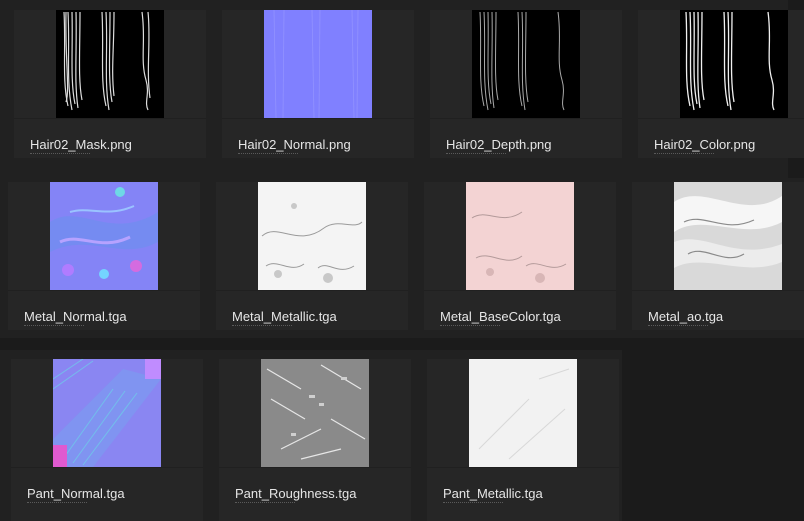 Image resolution: width=804 pixels, height=521 pixels. I want to click on file-card-metal-metallic: Metal_Metallic.tga, so click(312, 256).